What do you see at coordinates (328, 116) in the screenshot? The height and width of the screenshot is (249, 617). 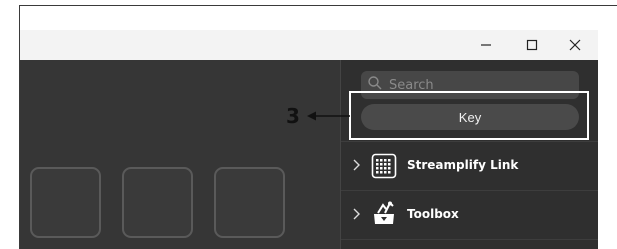 I see `callout-arrow-icon` at bounding box center [328, 116].